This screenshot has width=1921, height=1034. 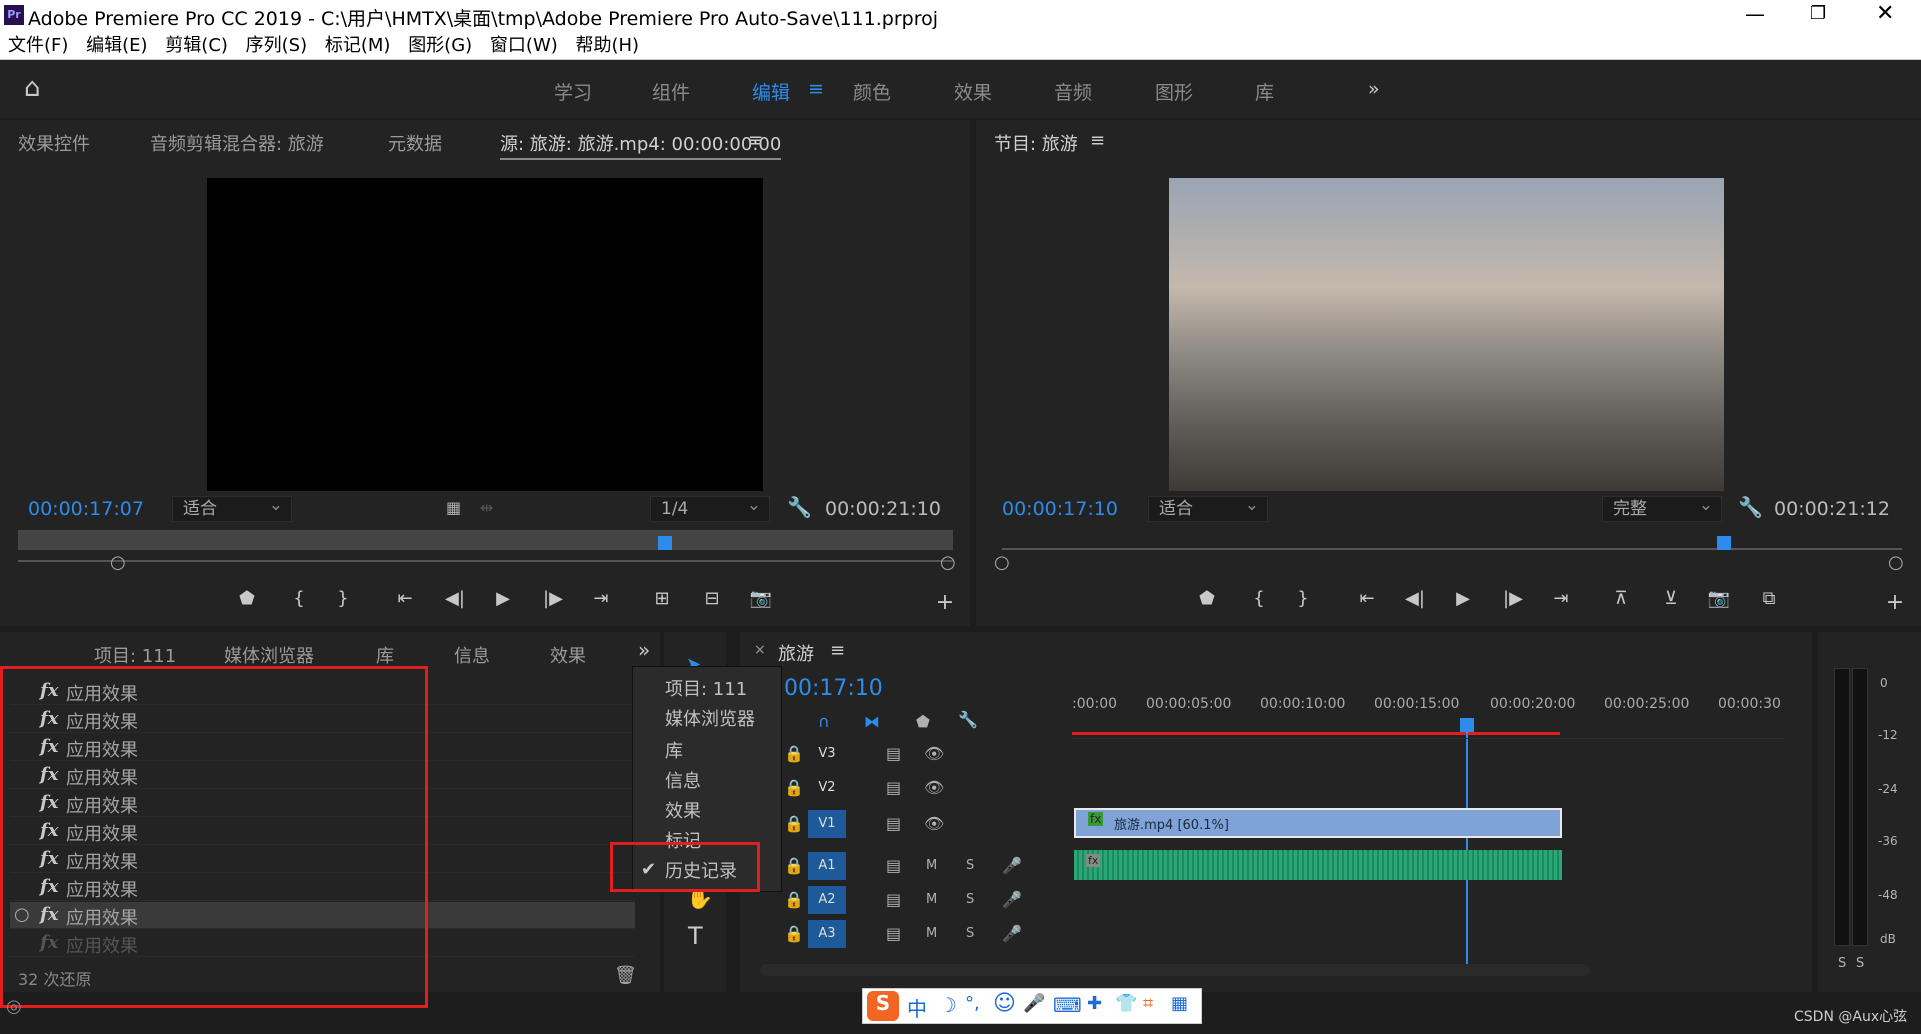 I want to click on trash-icon: 🗑, so click(x=625, y=975).